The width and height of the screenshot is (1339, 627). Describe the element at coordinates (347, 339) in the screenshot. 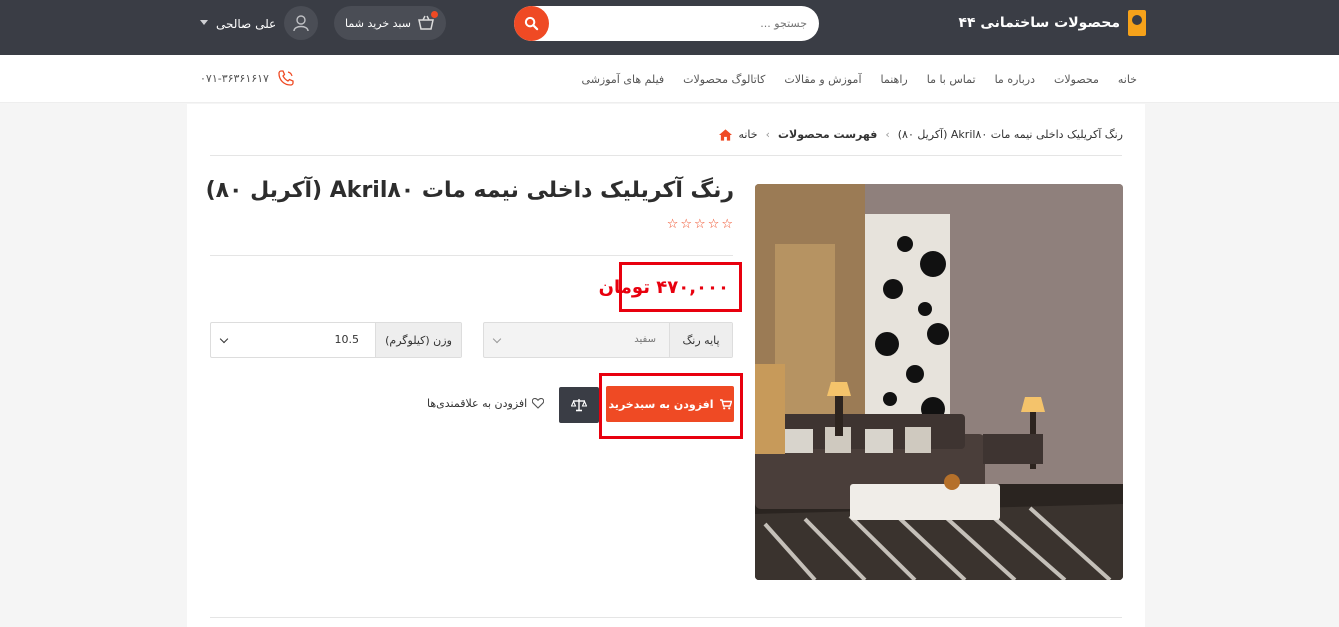

I see `weight-select-value: 10.5` at that location.